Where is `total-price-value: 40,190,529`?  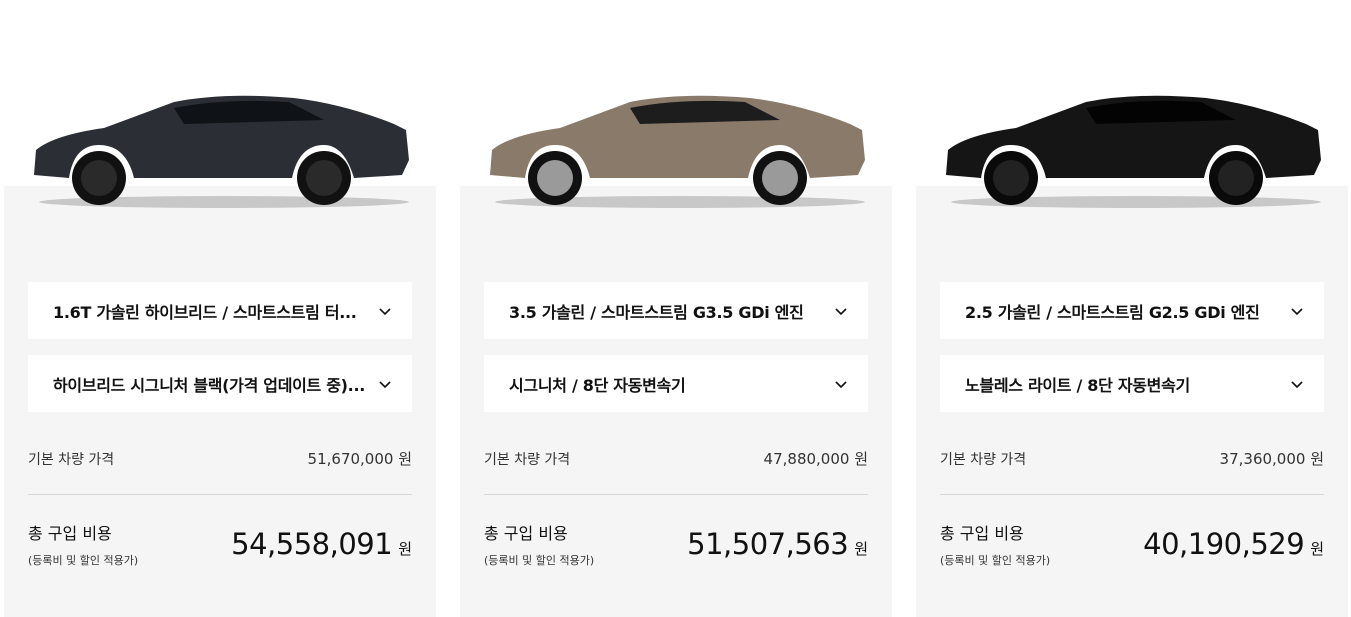
total-price-value: 40,190,529 is located at coordinates (1224, 544).